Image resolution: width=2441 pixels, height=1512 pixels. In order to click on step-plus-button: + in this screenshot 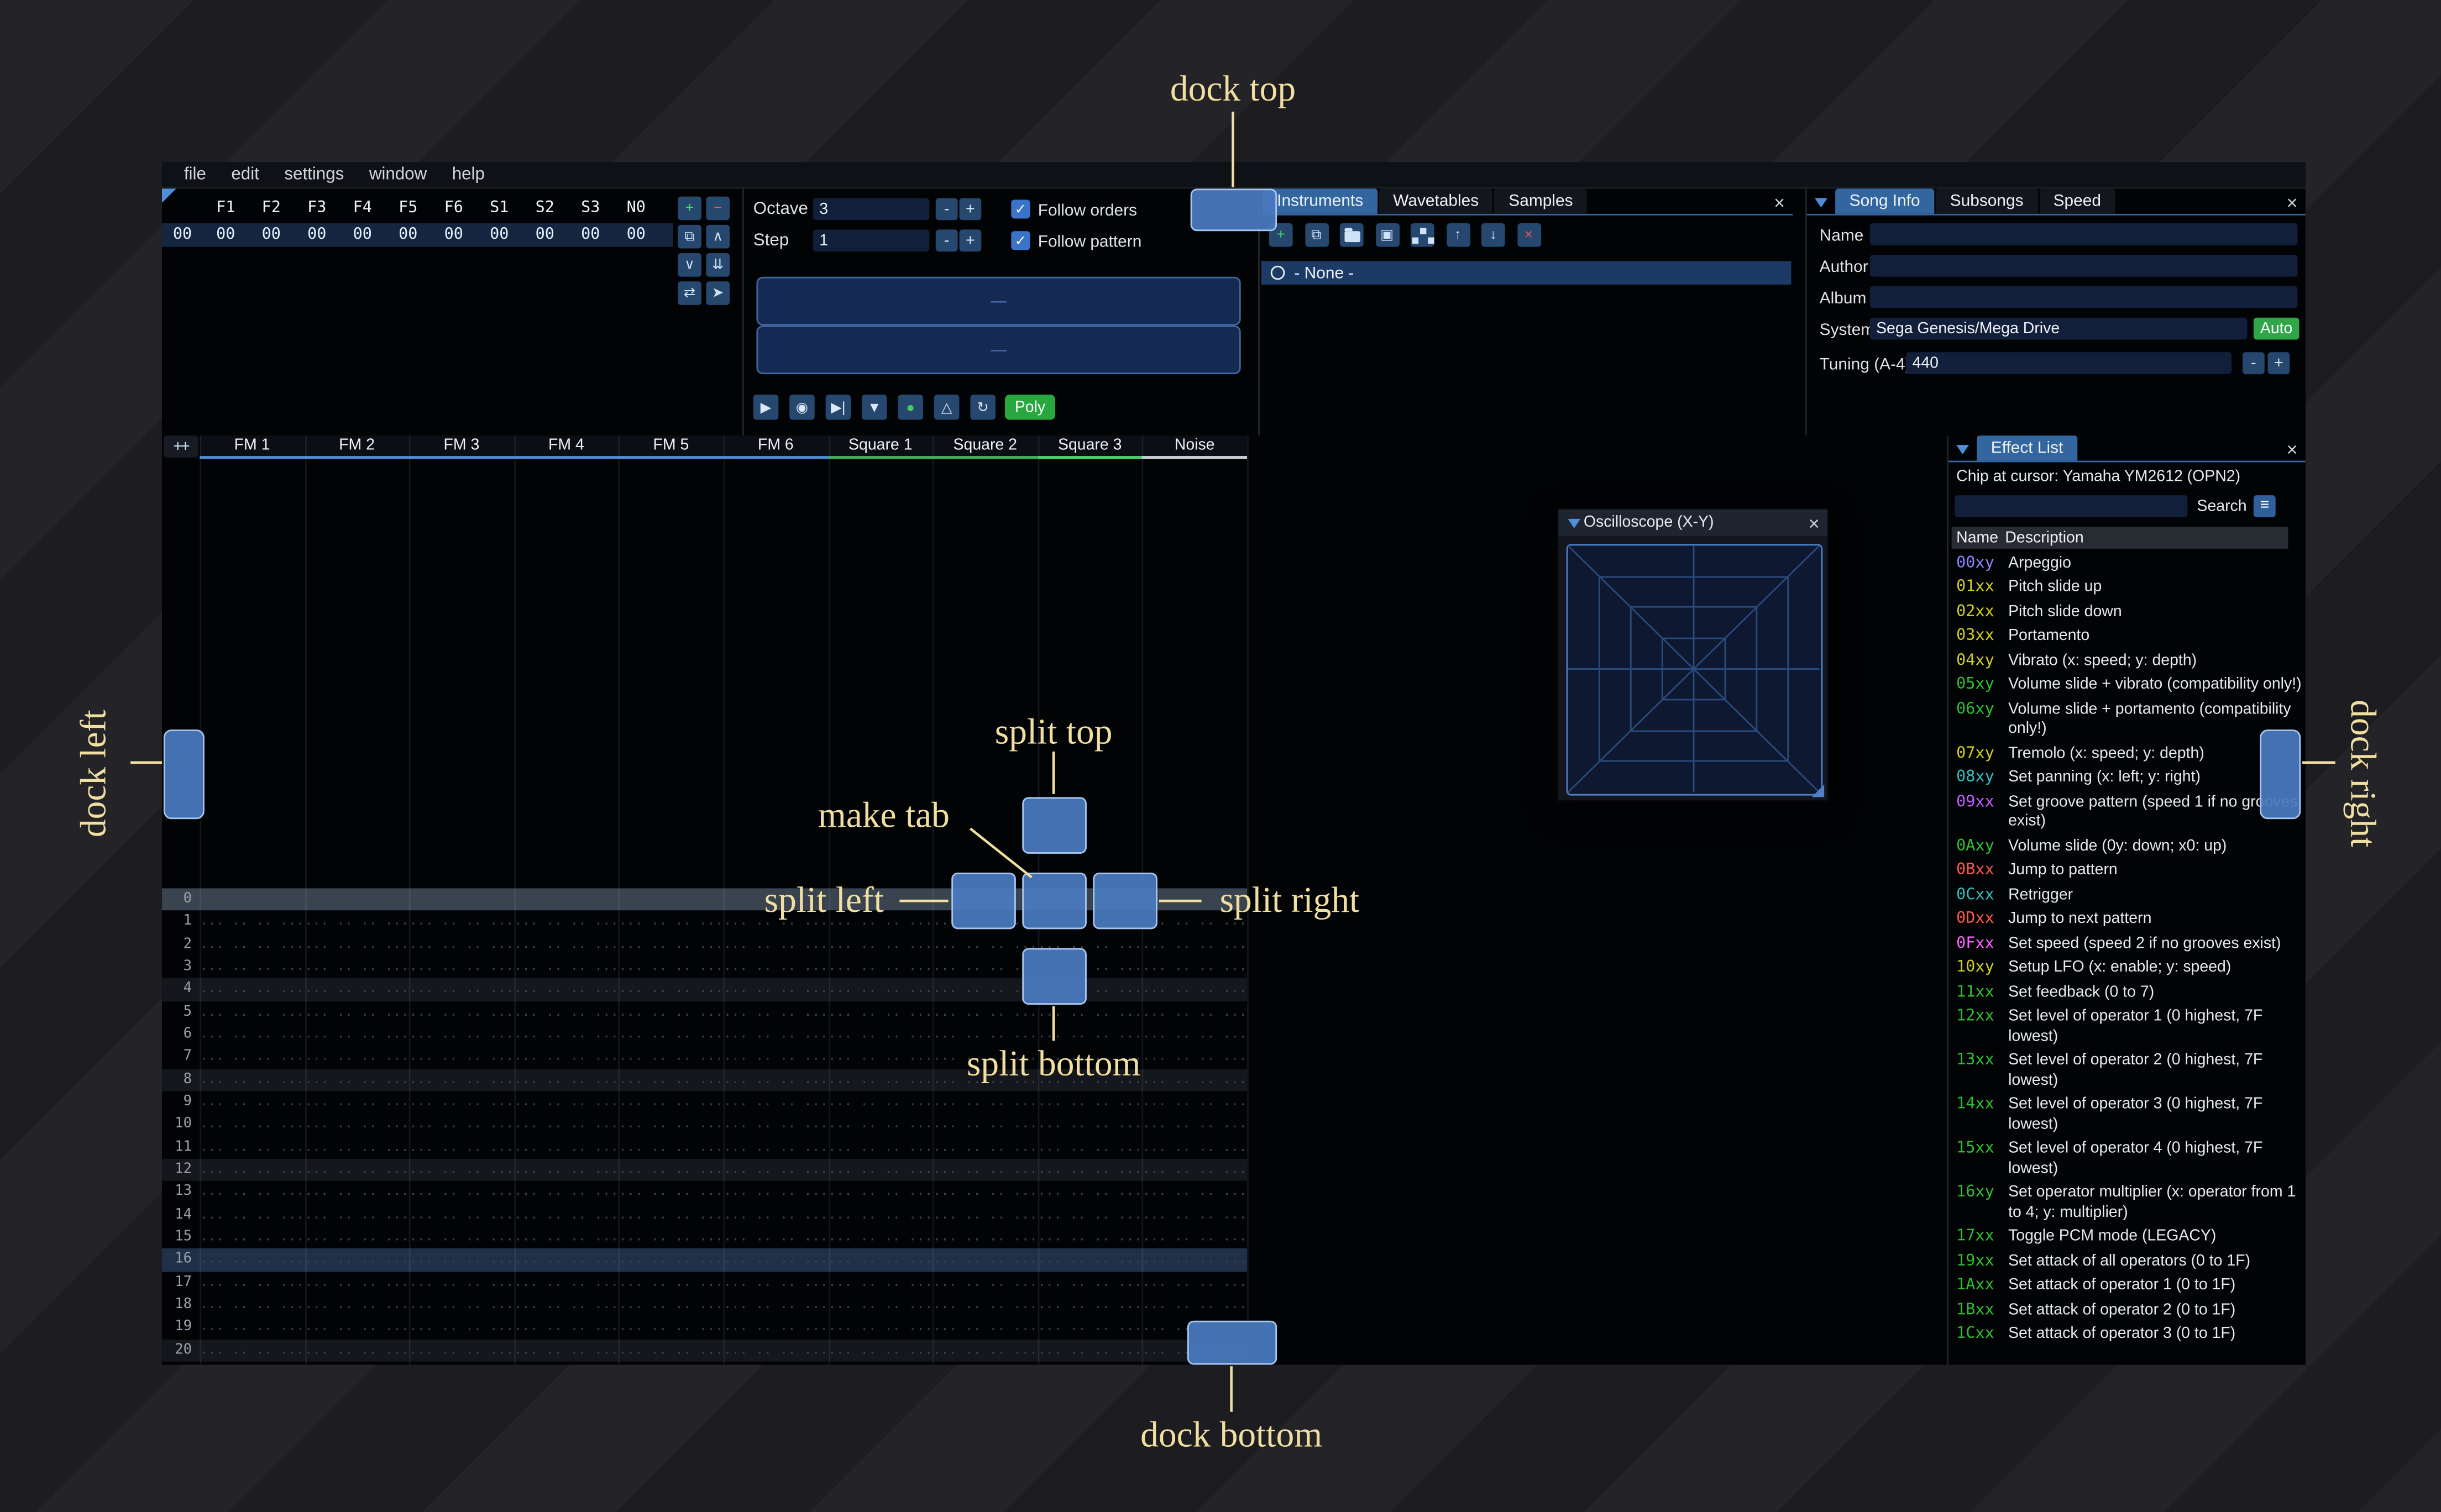, I will do `click(970, 241)`.